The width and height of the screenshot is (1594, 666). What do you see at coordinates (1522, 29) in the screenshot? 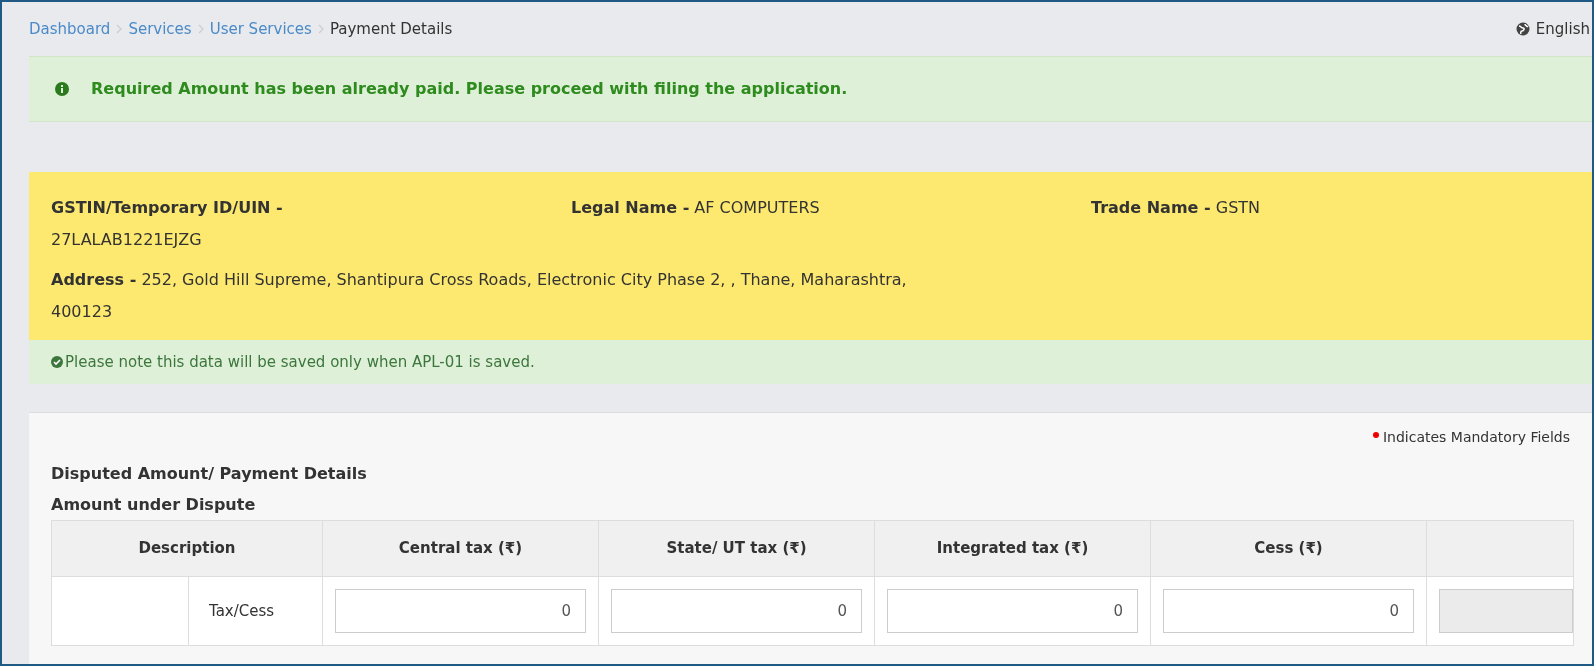
I see `globe-icon` at bounding box center [1522, 29].